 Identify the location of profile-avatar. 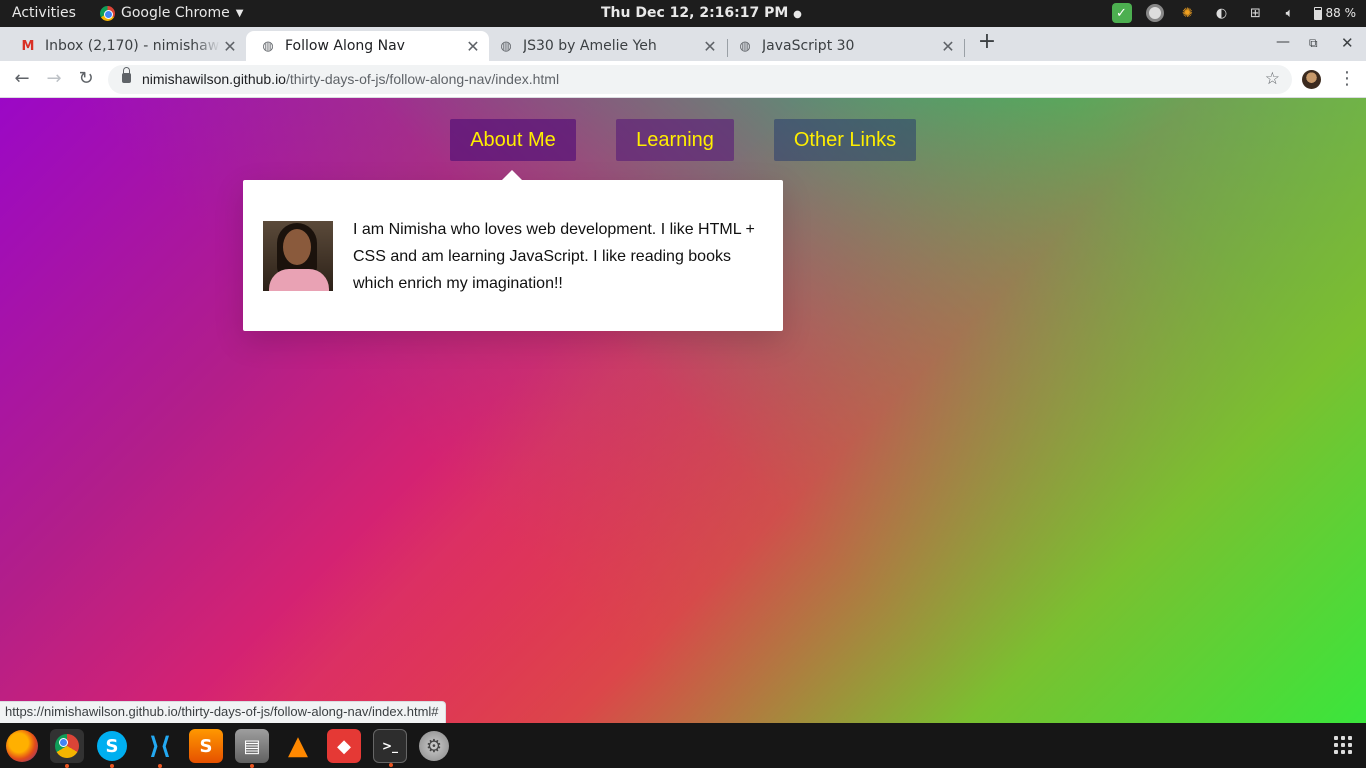
(1311, 79).